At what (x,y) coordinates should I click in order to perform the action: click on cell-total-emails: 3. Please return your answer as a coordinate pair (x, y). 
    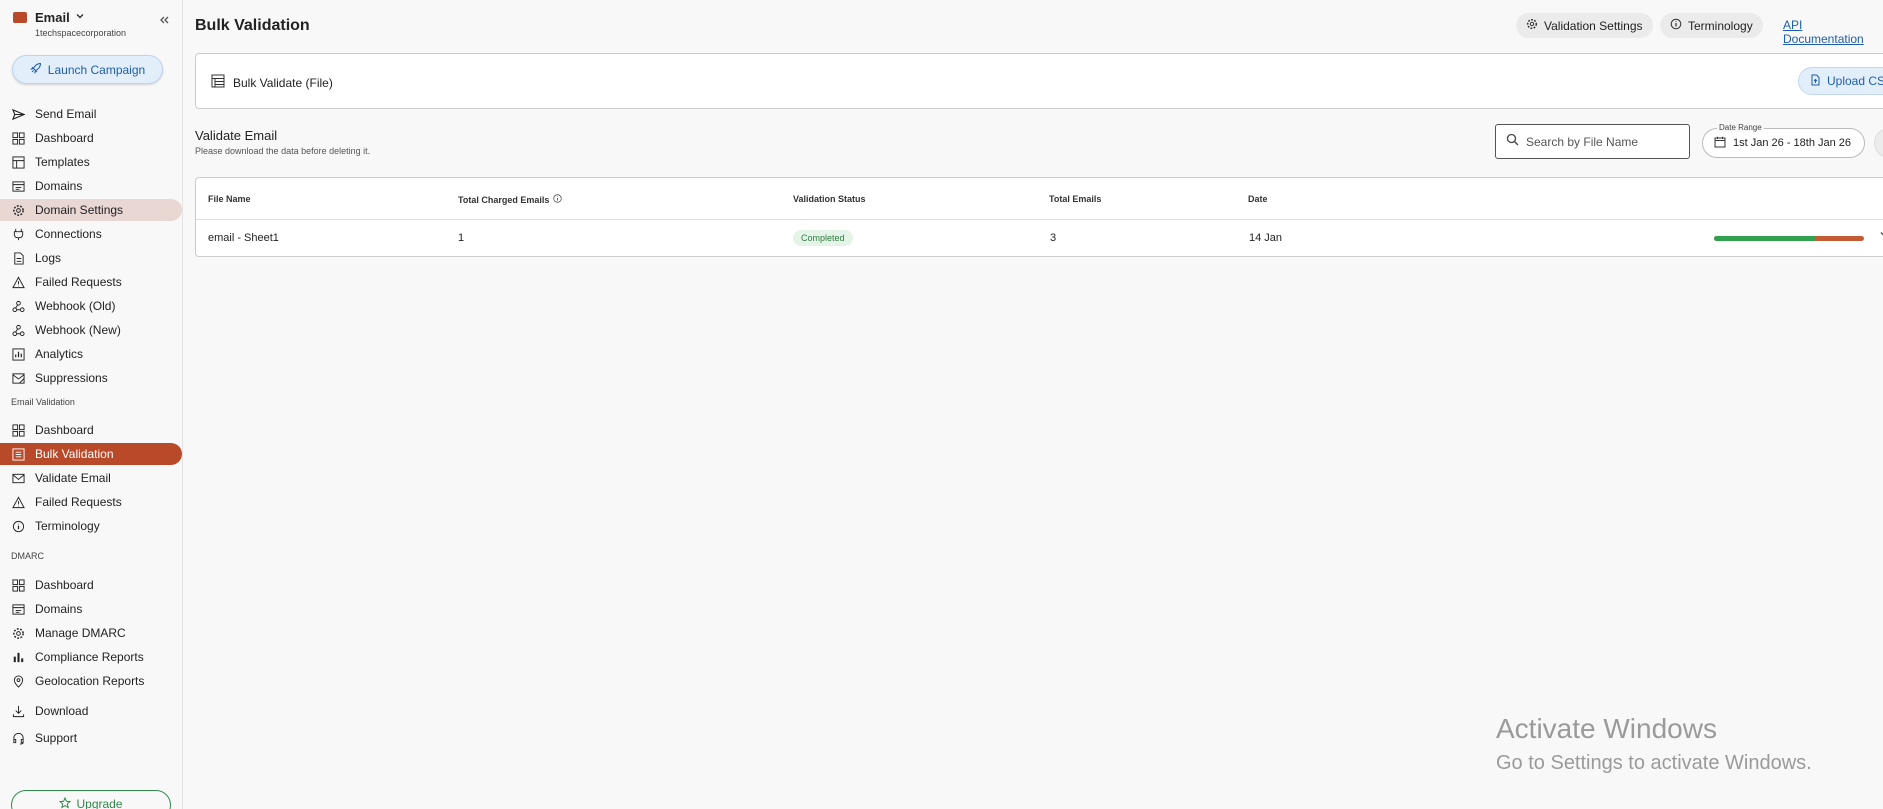
    Looking at the image, I should click on (1053, 238).